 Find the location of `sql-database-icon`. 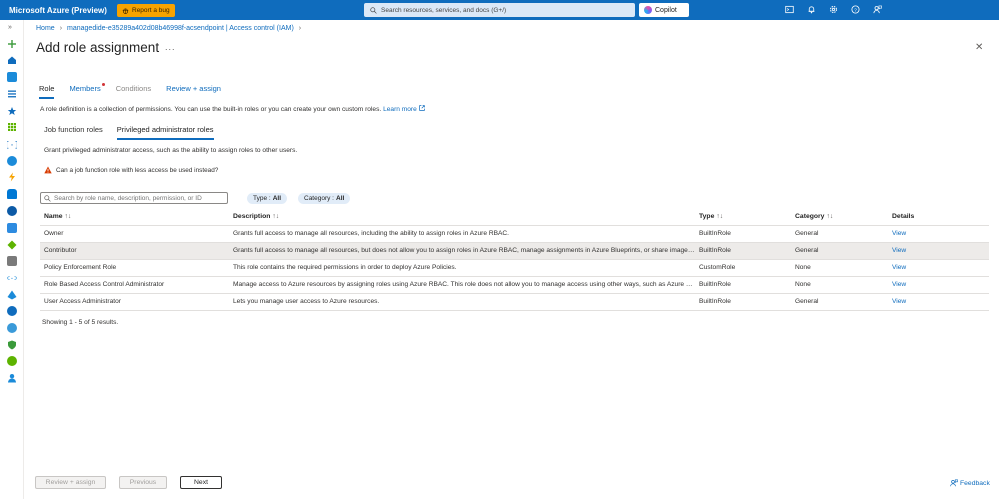

sql-database-icon is located at coordinates (12, 194).